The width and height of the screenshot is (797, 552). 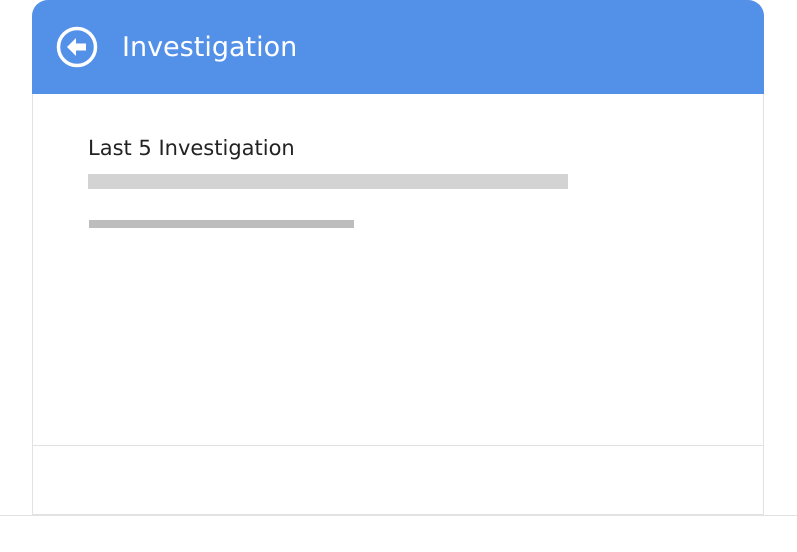 I want to click on header-title: Investigation, so click(x=210, y=47).